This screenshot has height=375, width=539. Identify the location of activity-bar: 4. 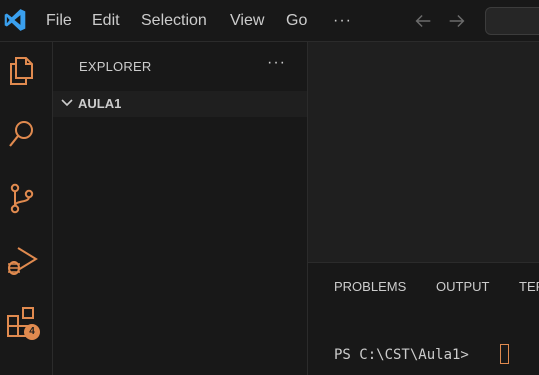
(26, 208).